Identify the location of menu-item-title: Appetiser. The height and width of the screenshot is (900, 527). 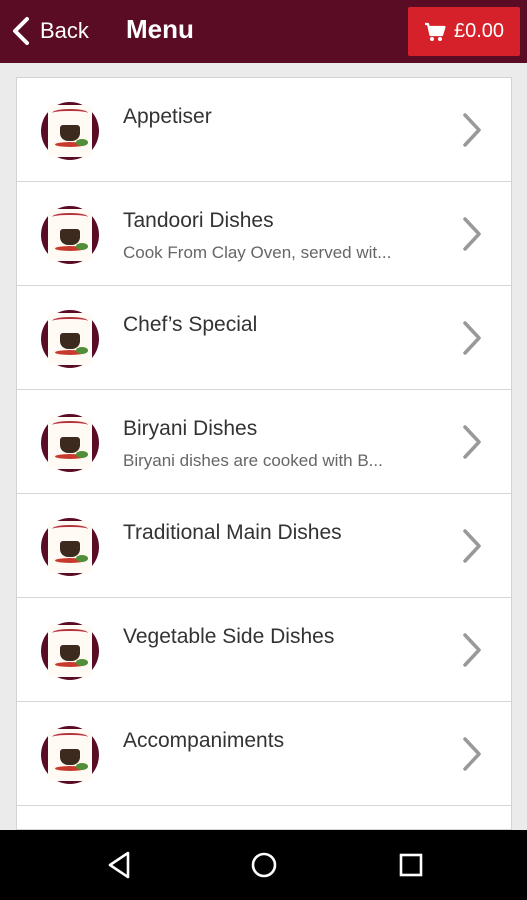
(167, 116).